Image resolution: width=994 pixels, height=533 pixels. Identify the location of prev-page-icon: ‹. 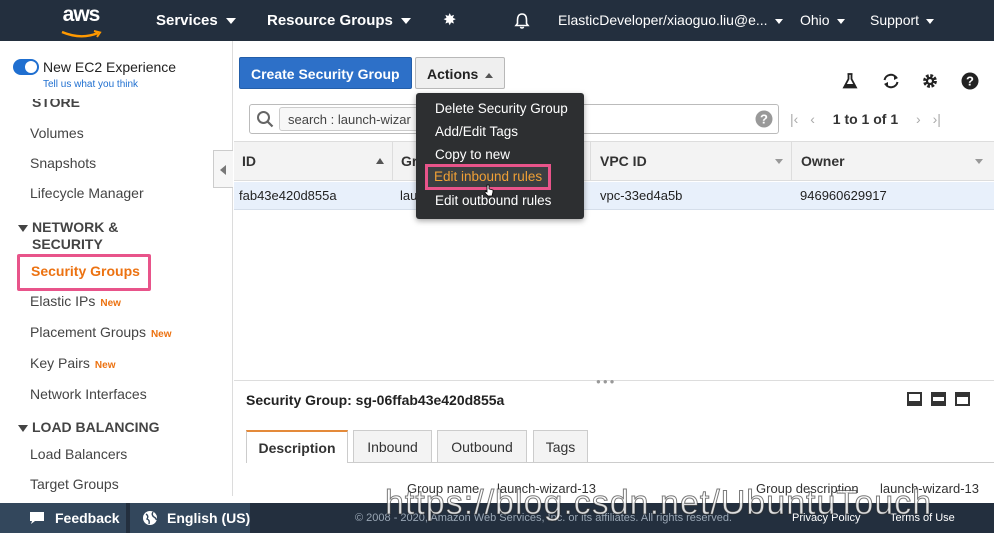
(812, 119).